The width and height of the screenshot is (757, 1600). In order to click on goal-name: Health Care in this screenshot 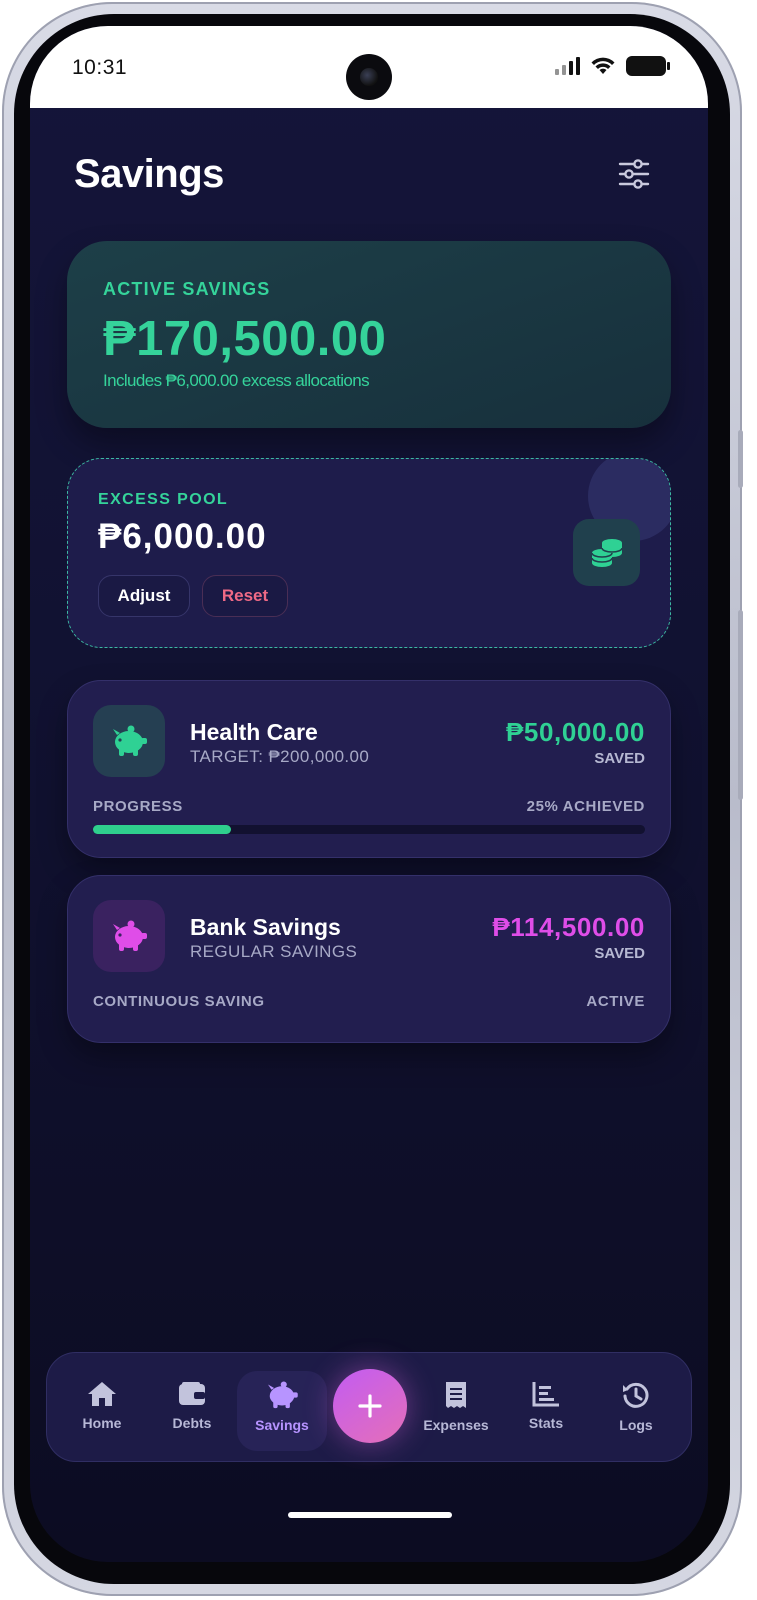, I will do `click(254, 732)`.